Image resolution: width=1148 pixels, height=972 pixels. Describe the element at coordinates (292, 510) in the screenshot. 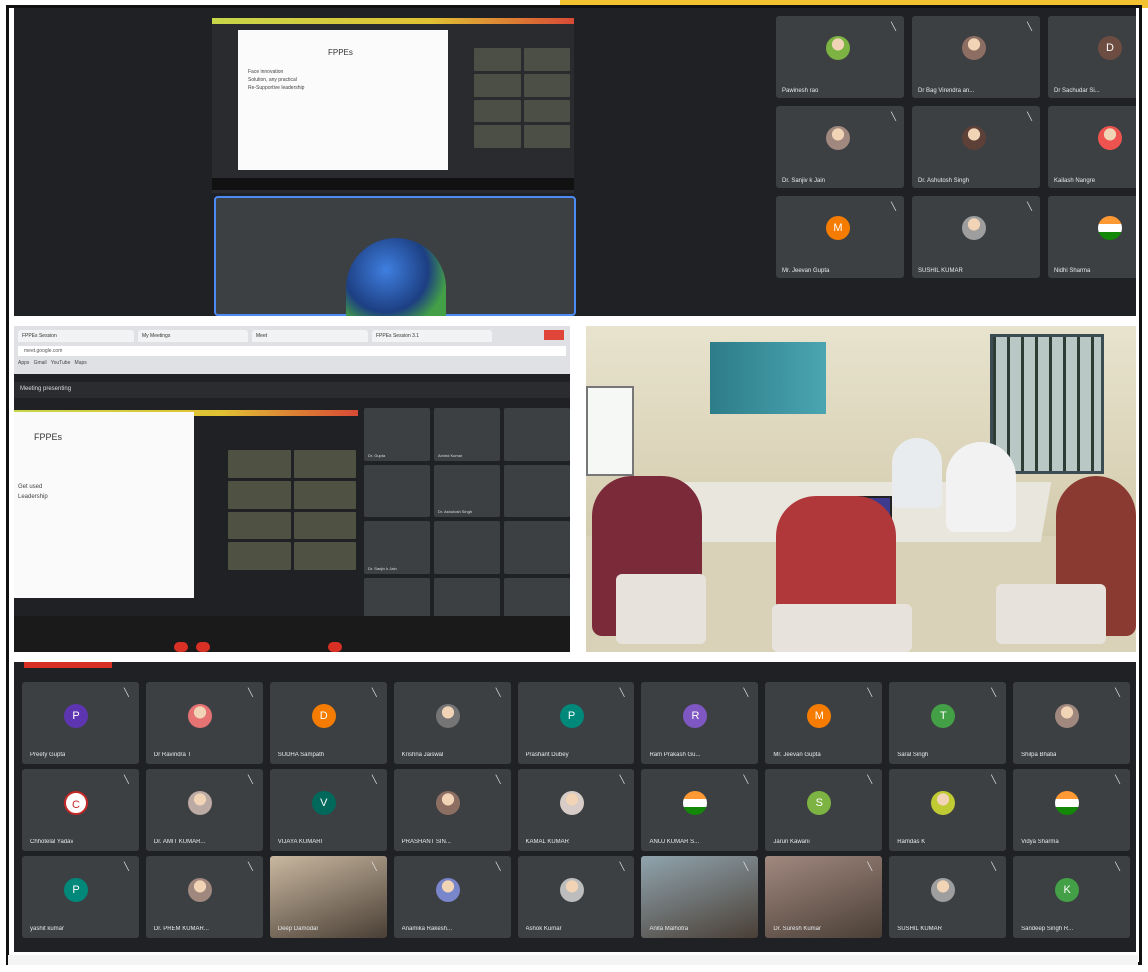

I see `mini-participant-grid` at that location.